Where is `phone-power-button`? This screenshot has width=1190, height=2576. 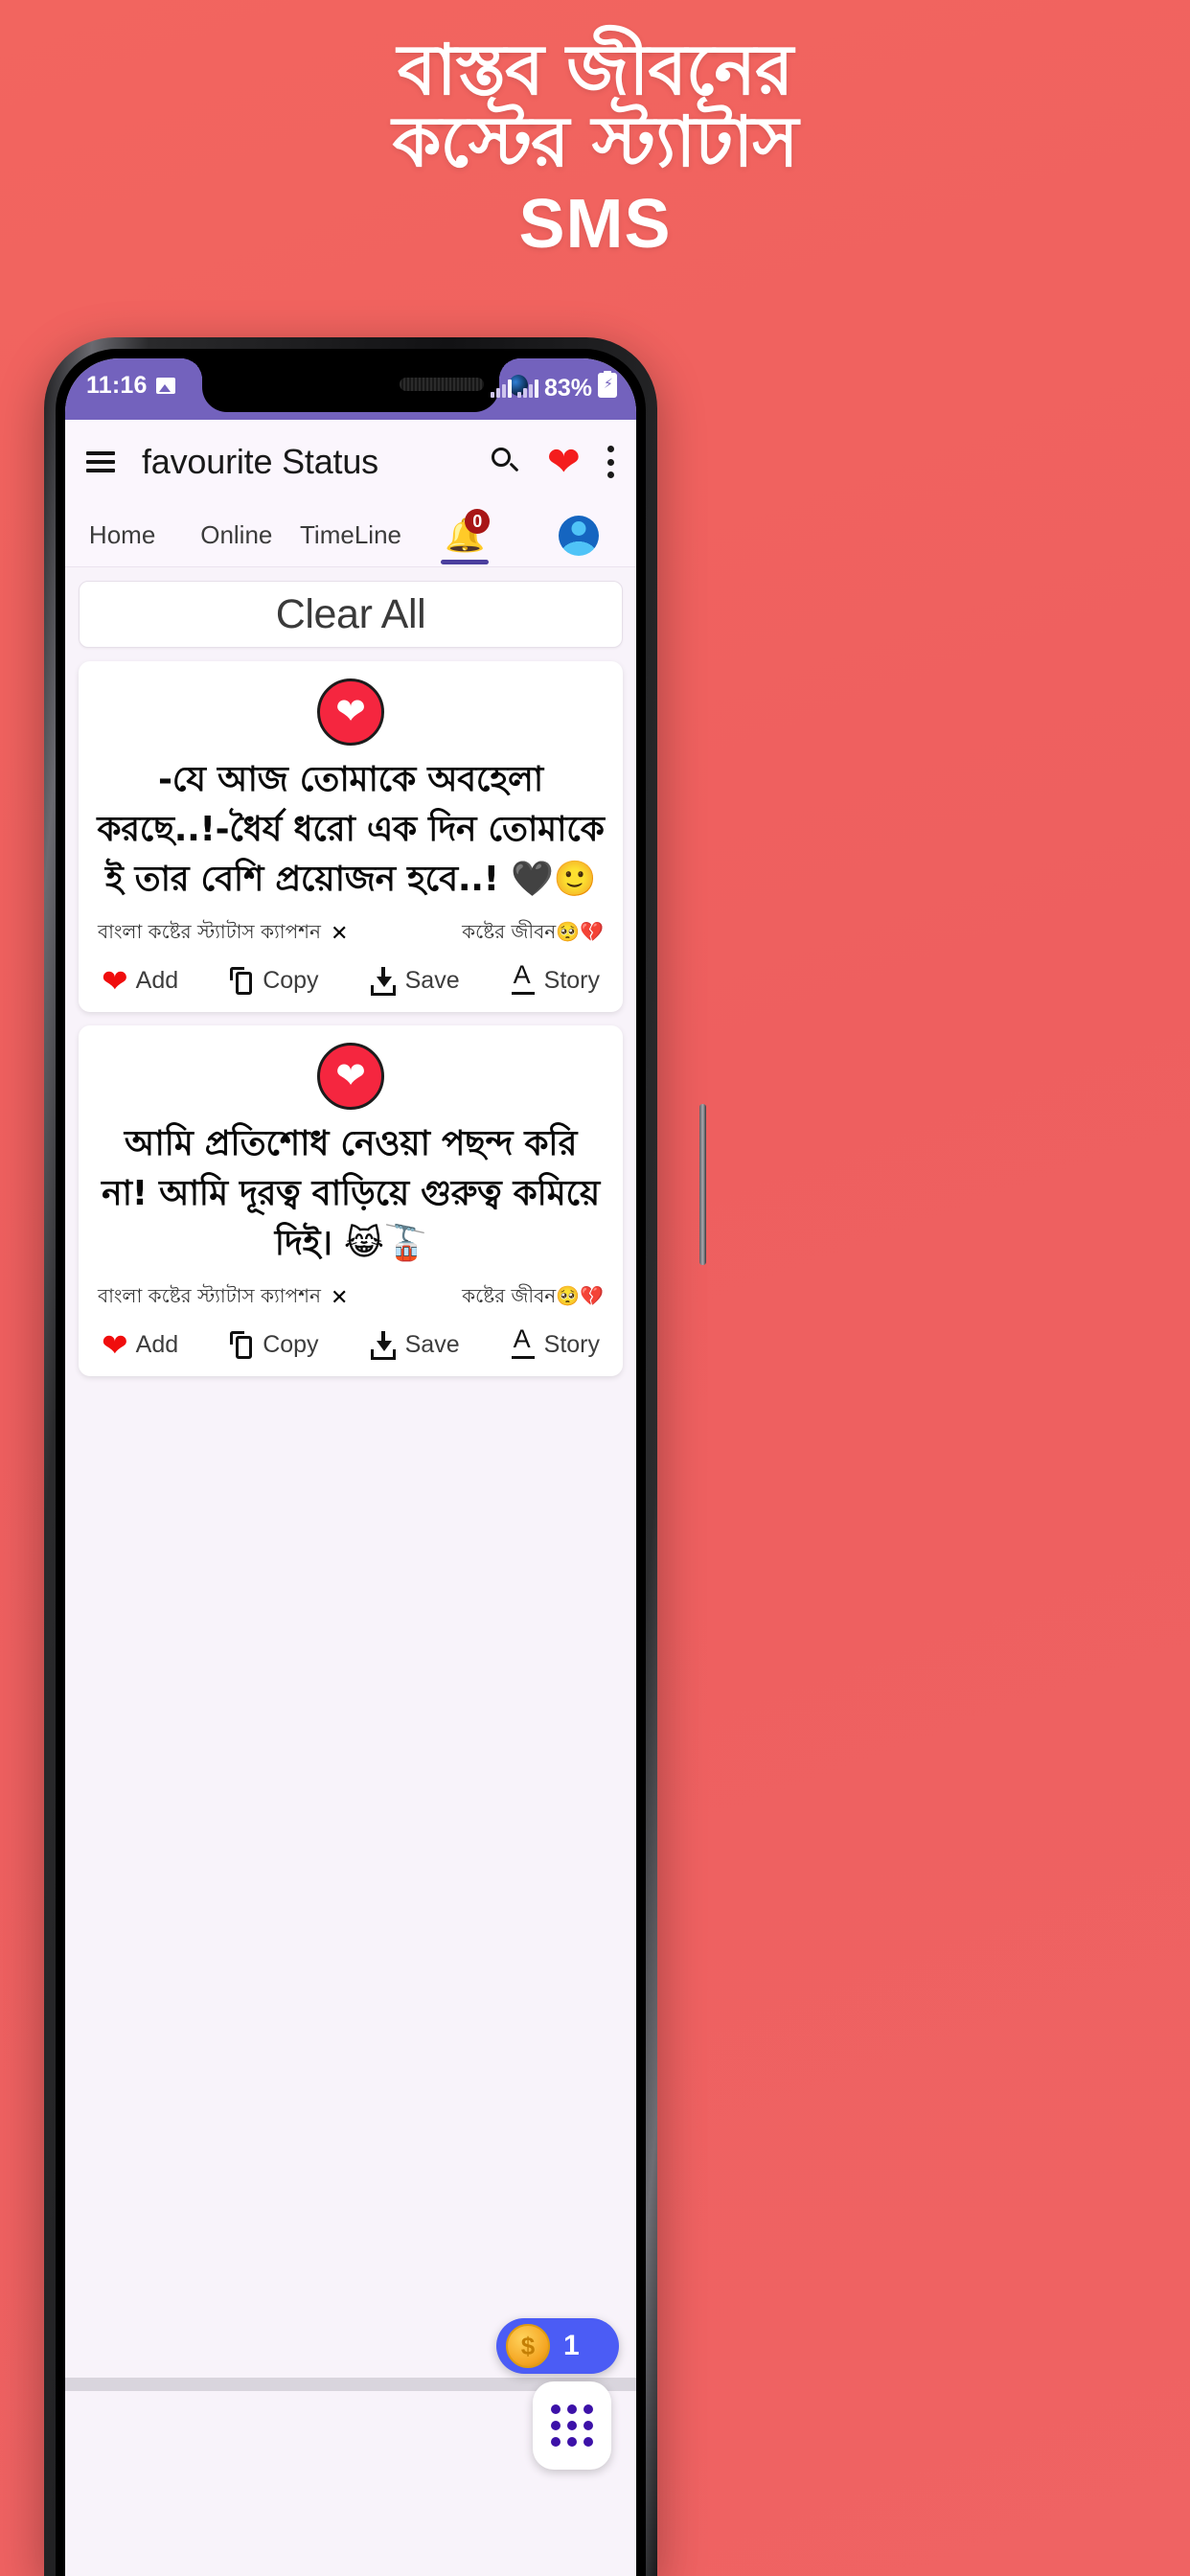
phone-power-button is located at coordinates (702, 1184).